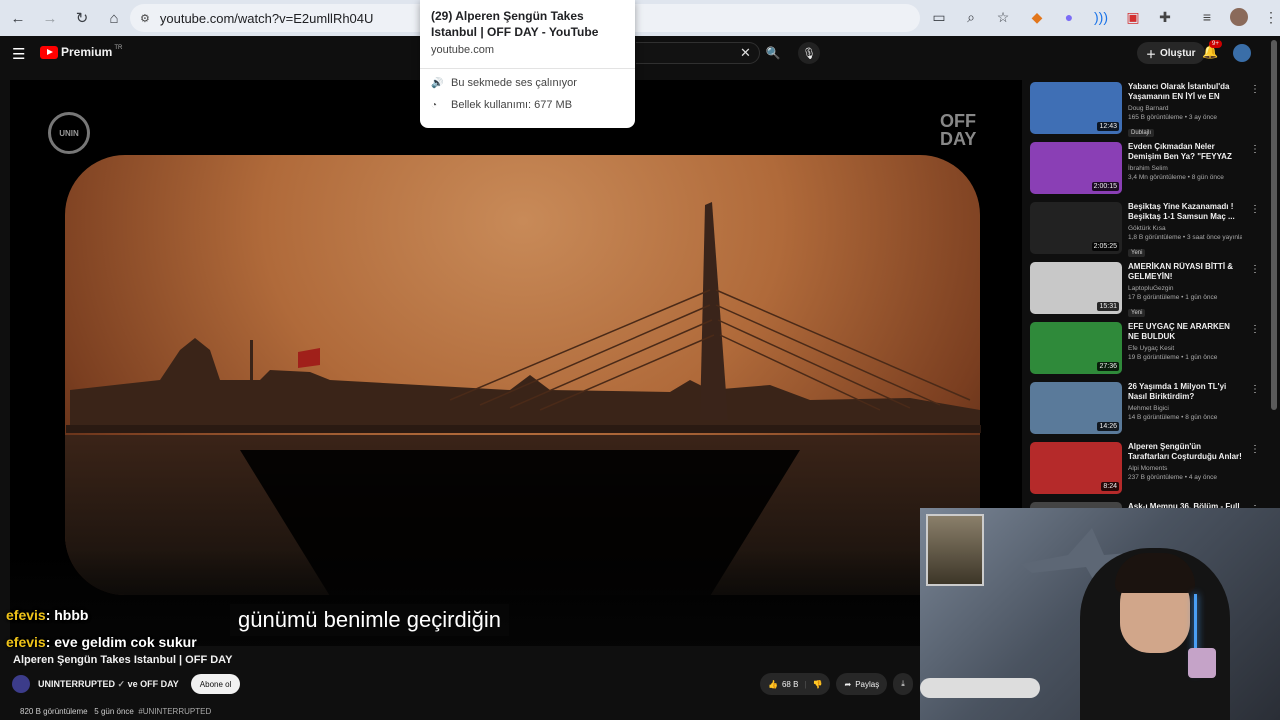  I want to click on like-count: 68 B, so click(790, 684).